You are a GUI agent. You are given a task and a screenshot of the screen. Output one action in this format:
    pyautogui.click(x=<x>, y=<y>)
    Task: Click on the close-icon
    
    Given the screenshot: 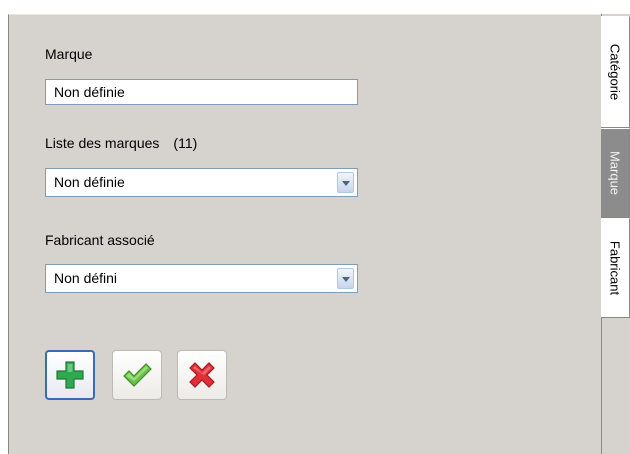 What is the action you would take?
    pyautogui.click(x=202, y=375)
    